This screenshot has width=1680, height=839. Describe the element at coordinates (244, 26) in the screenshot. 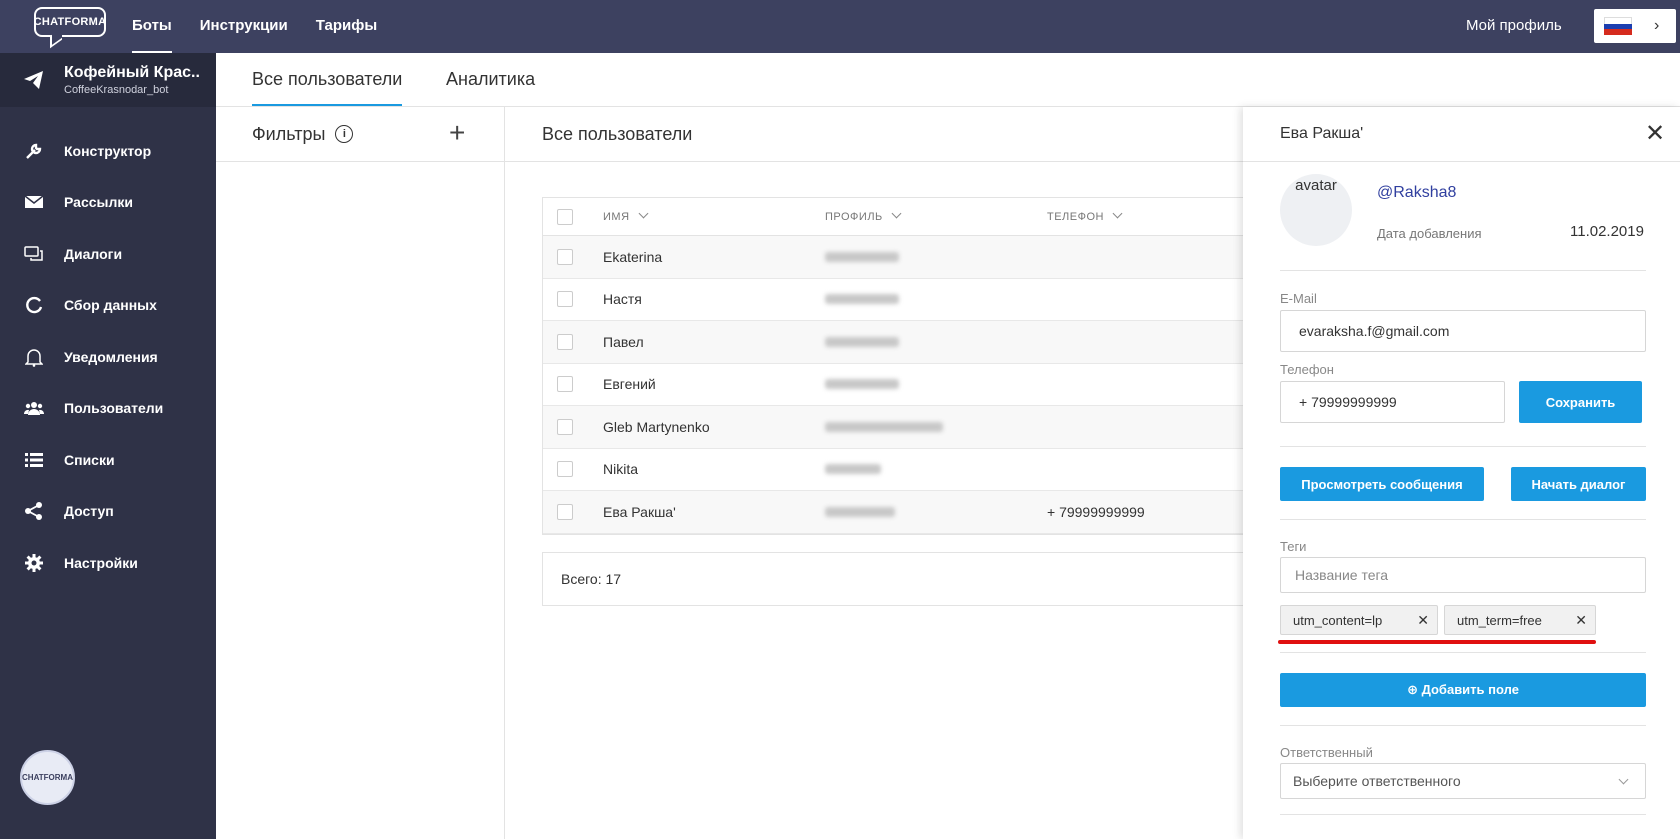

I see `nav-instructions: Инструкции` at that location.